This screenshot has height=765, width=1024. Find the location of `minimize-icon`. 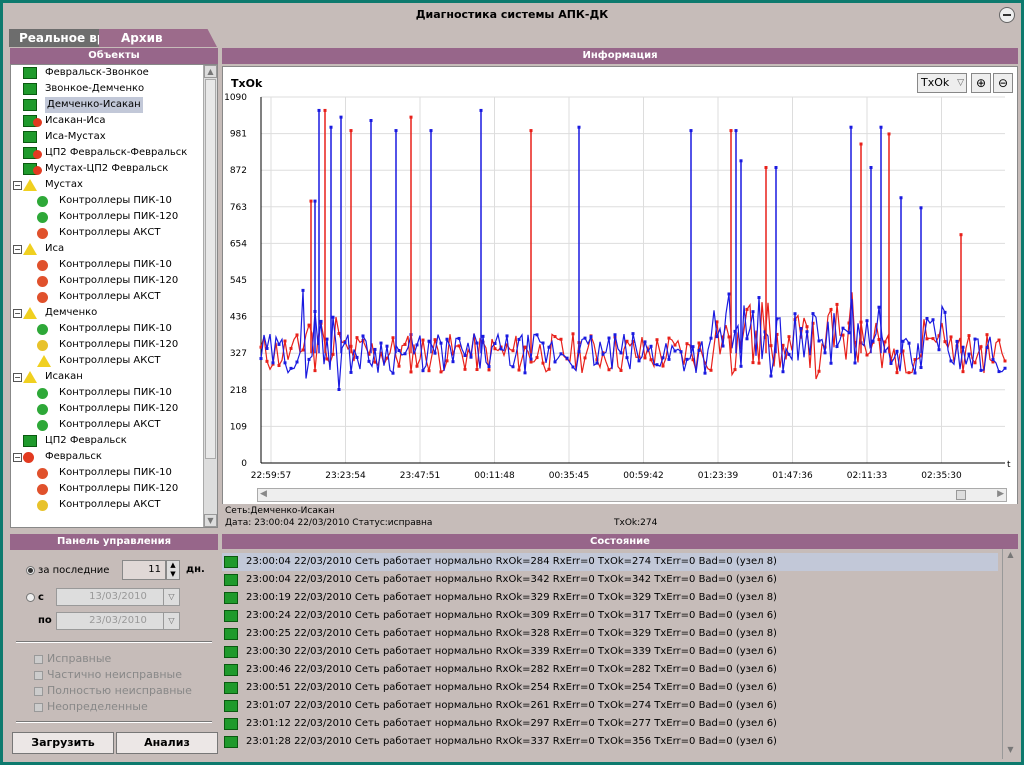

minimize-icon is located at coordinates (1007, 15).